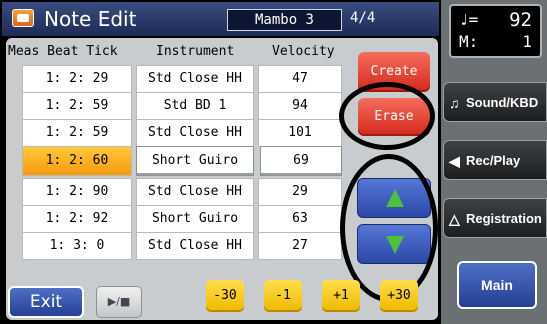  Describe the element at coordinates (300, 192) in the screenshot. I see `row-4-velocity: 29` at that location.